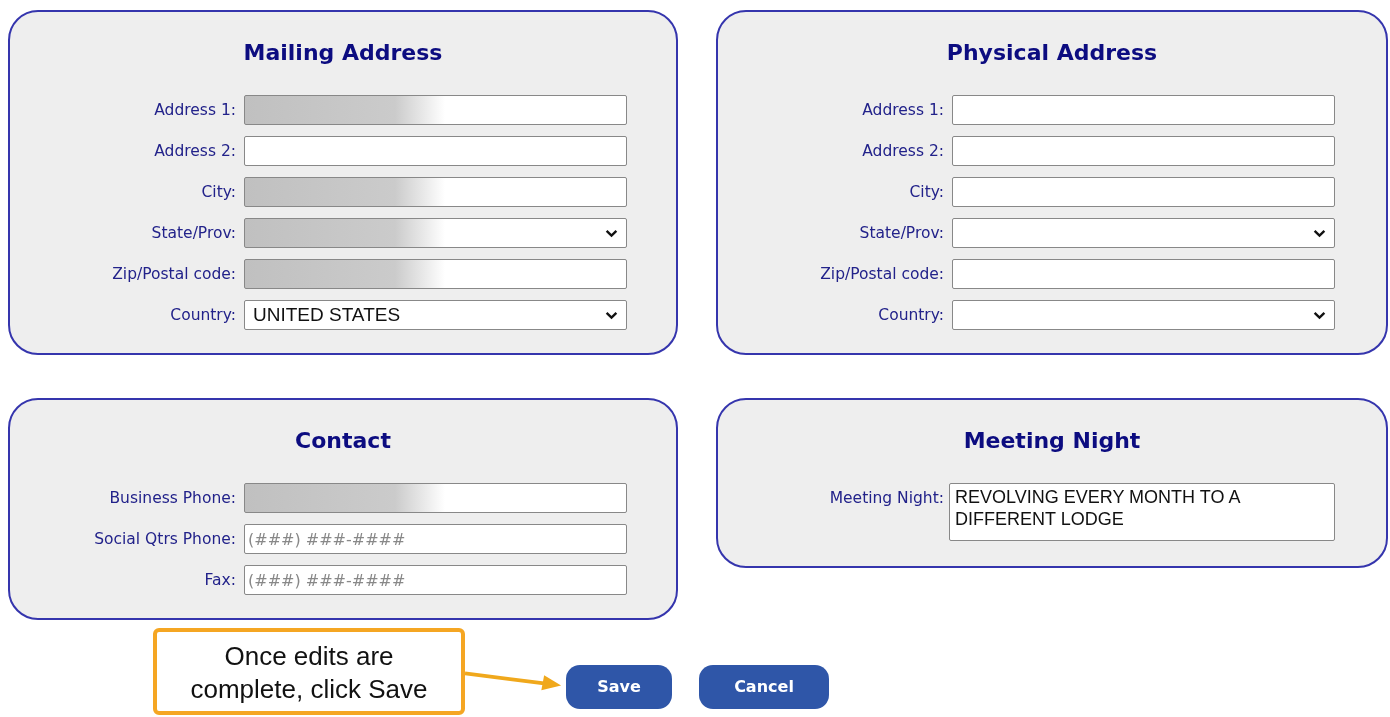  What do you see at coordinates (435, 315) in the screenshot?
I see `dropdown: UNITED STATES` at bounding box center [435, 315].